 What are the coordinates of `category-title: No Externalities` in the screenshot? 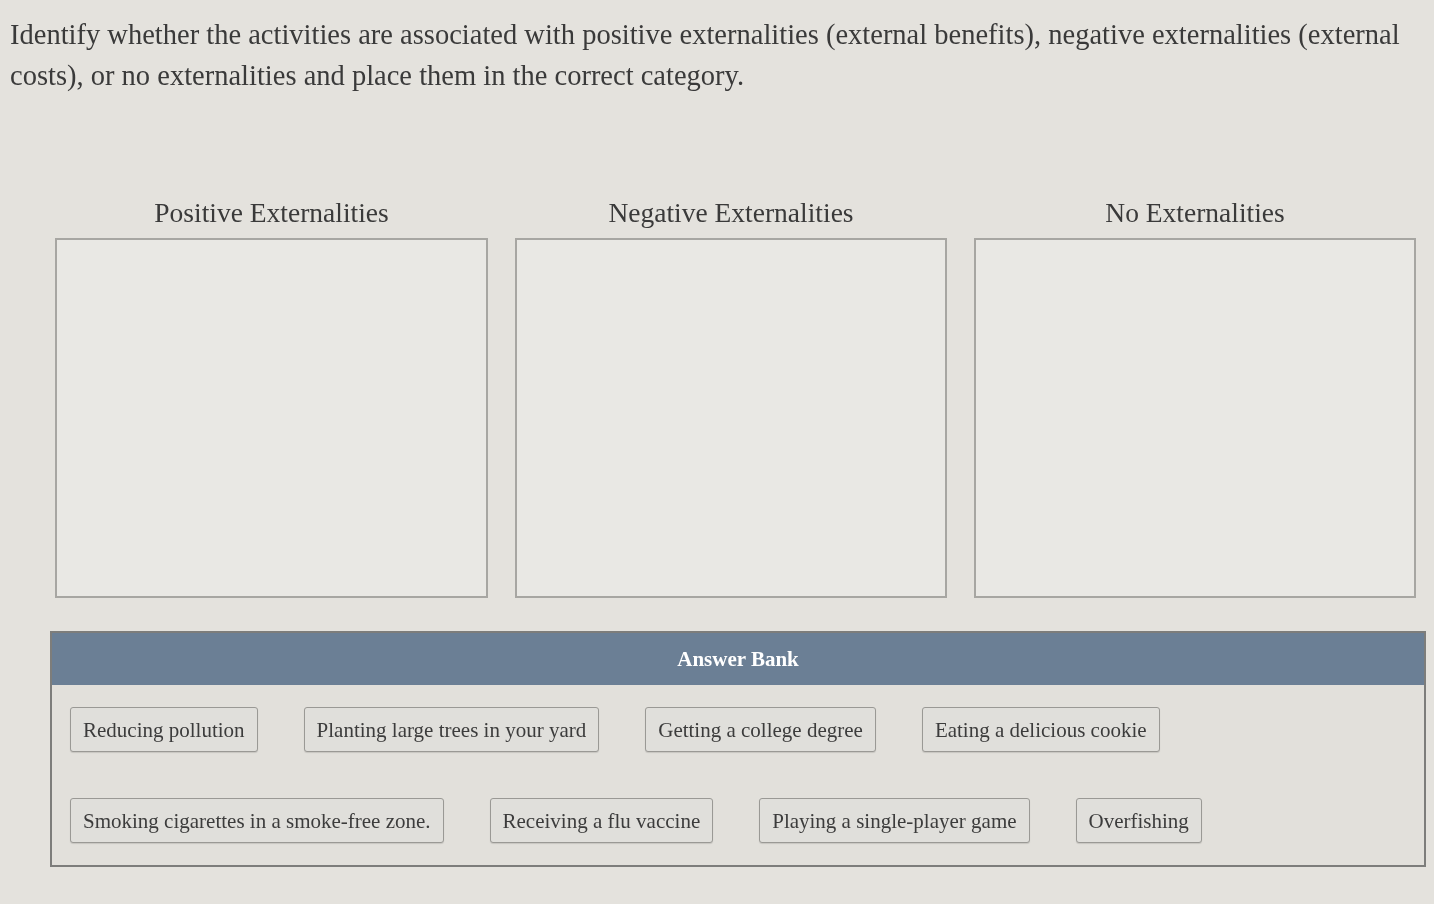 It's located at (1195, 213).